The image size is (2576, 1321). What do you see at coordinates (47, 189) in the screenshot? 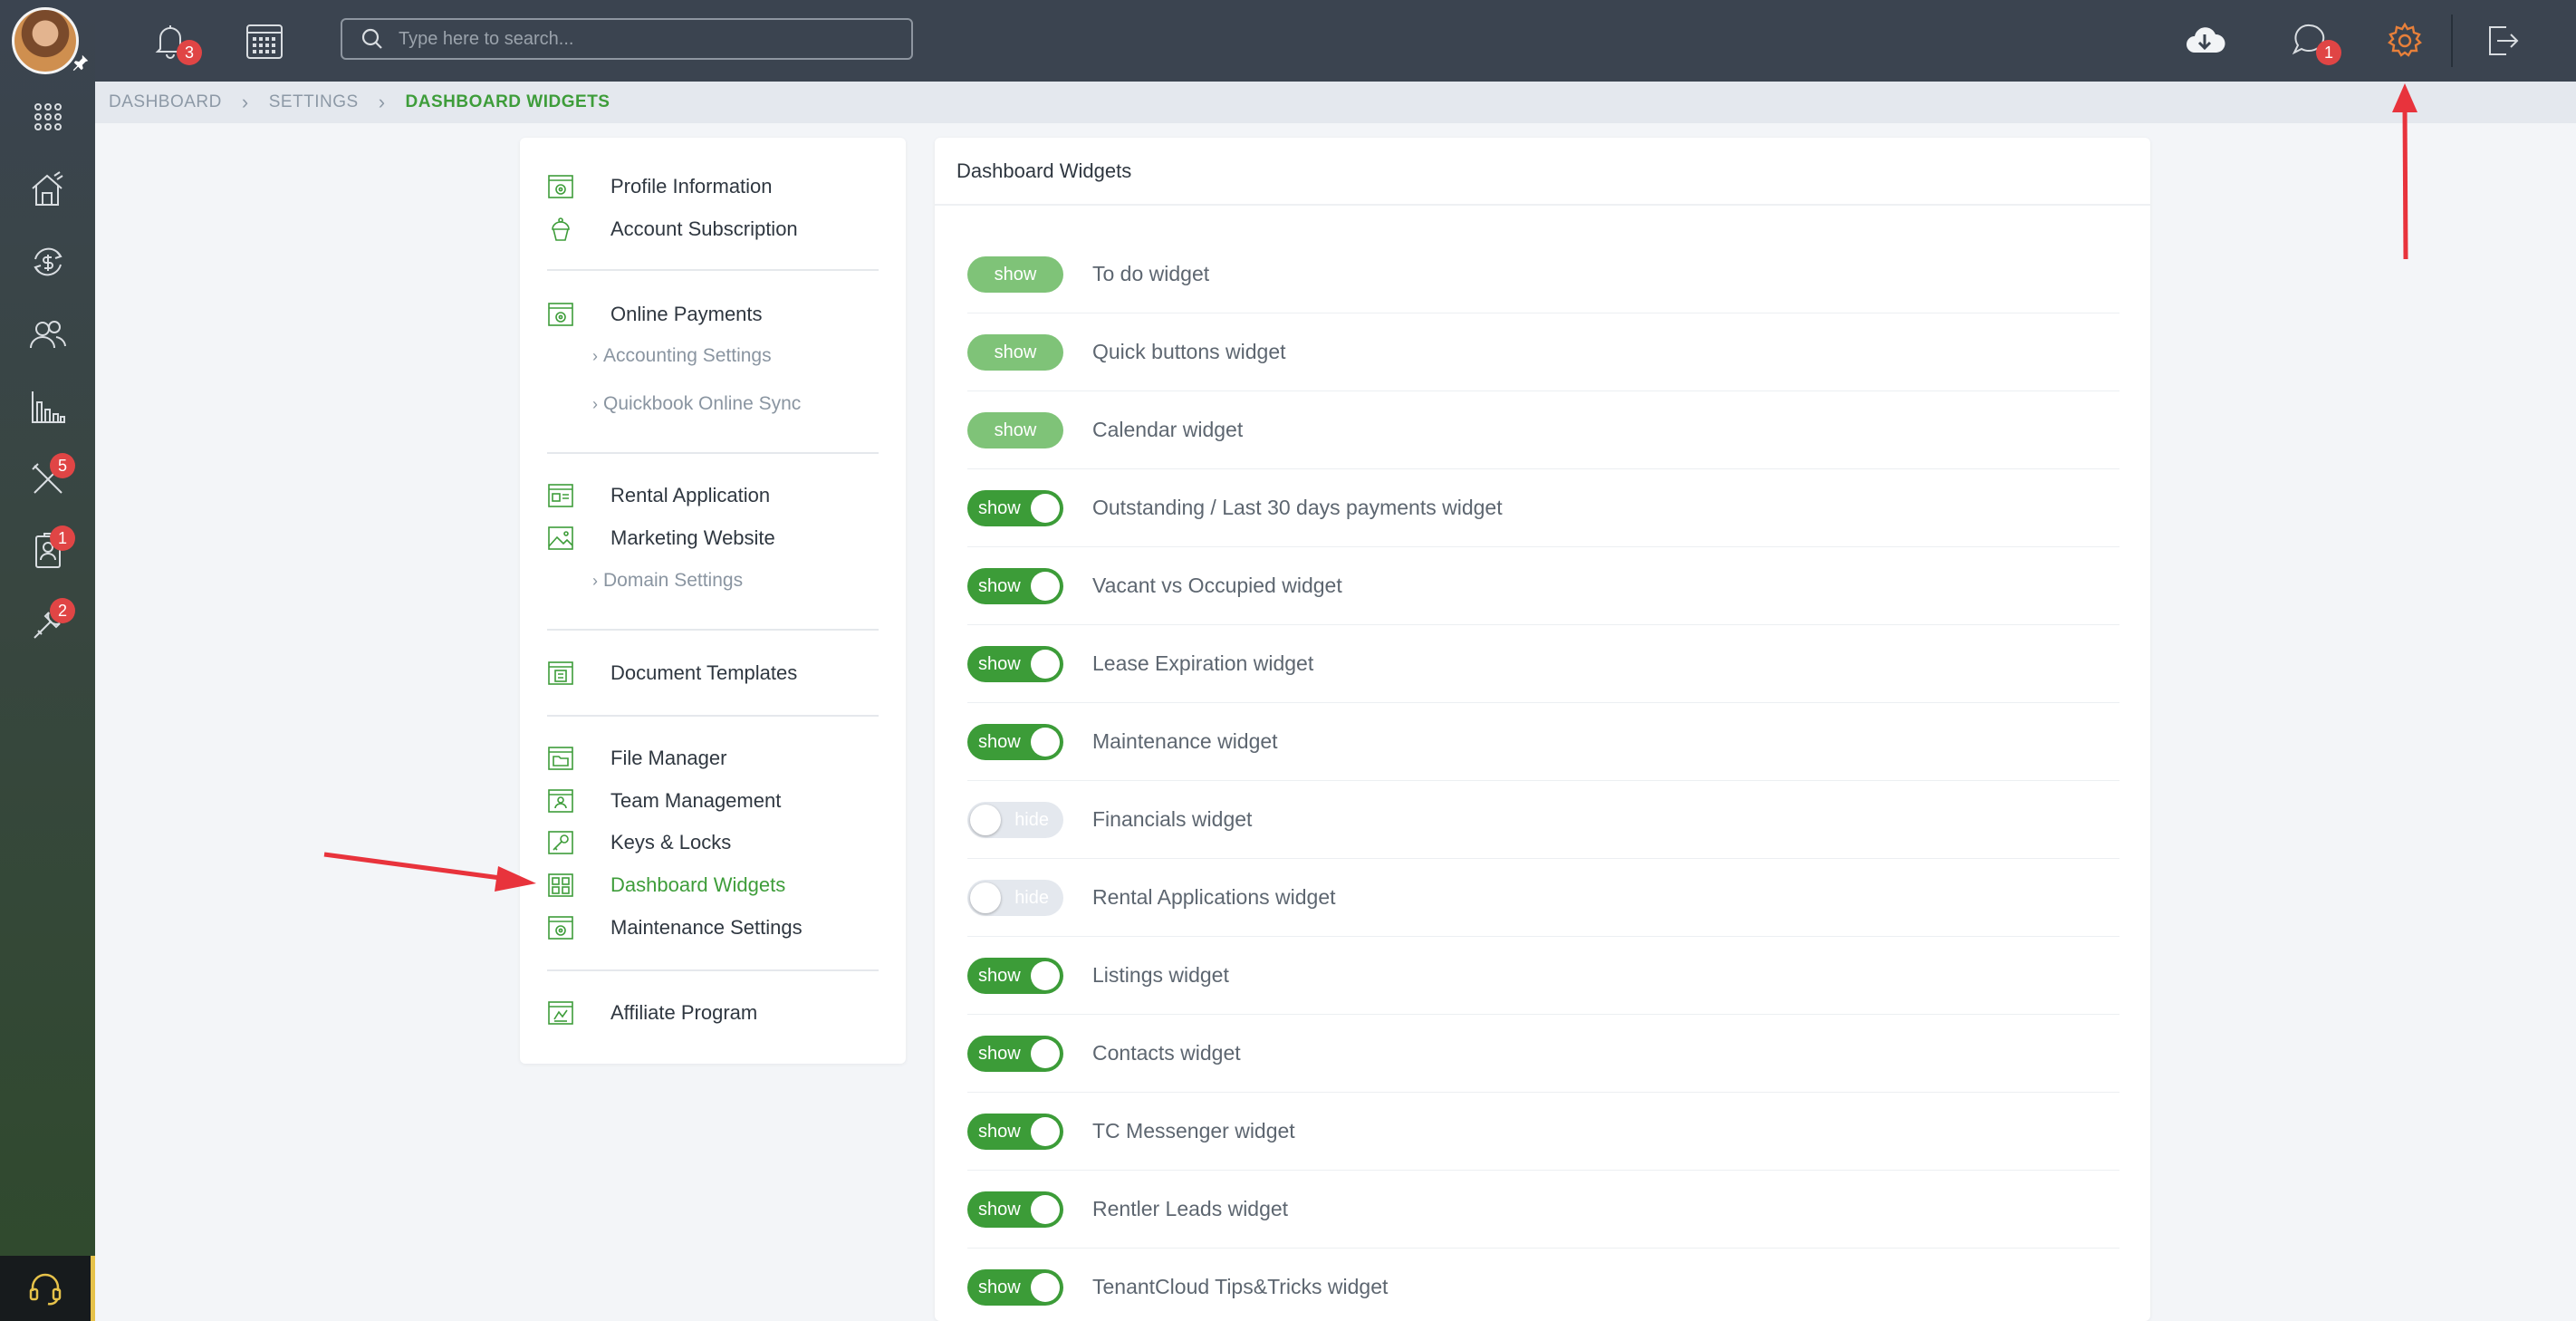
I see `properties-icon` at bounding box center [47, 189].